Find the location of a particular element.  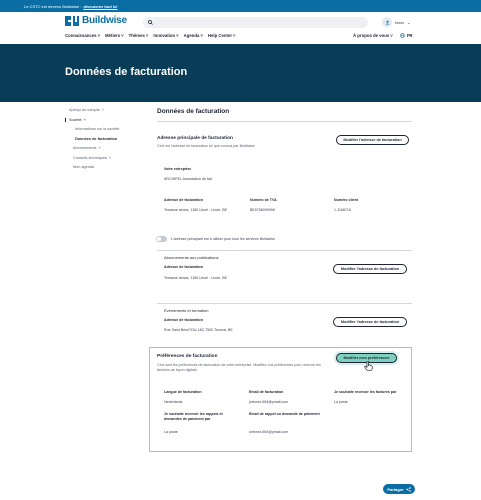

use-primary-toggle is located at coordinates (161, 239).